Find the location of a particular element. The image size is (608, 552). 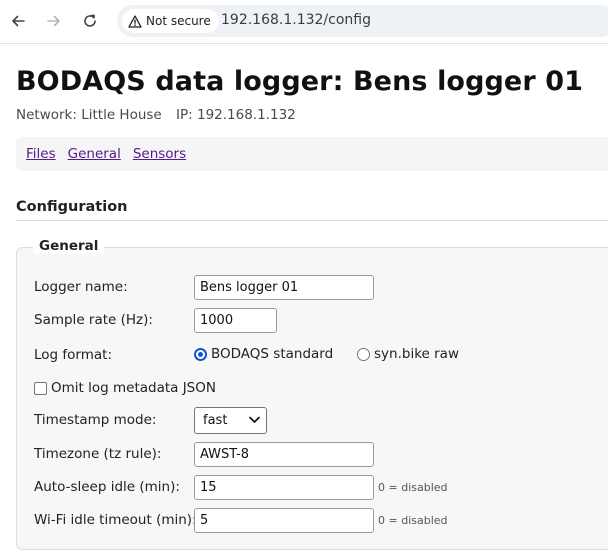

nav-bar: Files General Sensors is located at coordinates (312, 154).